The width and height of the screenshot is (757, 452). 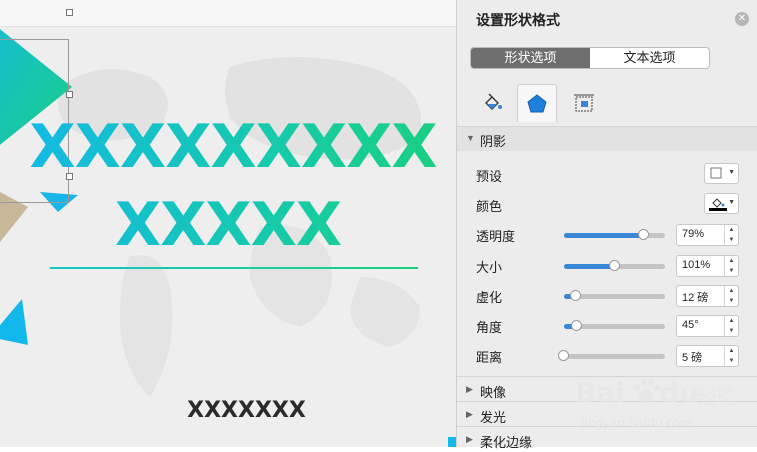 I want to click on distance-slider, so click(x=611, y=355).